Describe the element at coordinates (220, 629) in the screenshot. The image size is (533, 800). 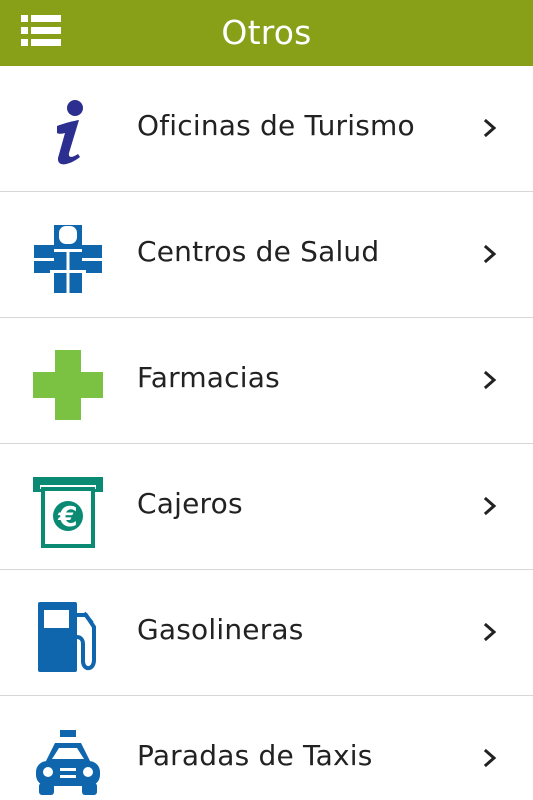
I see `item-label: Gasolineras` at that location.